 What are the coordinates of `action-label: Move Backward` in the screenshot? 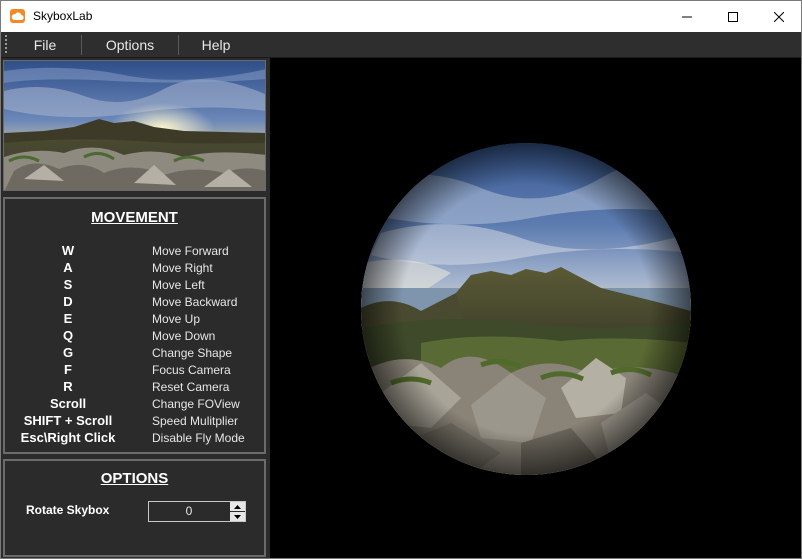 It's located at (195, 302).